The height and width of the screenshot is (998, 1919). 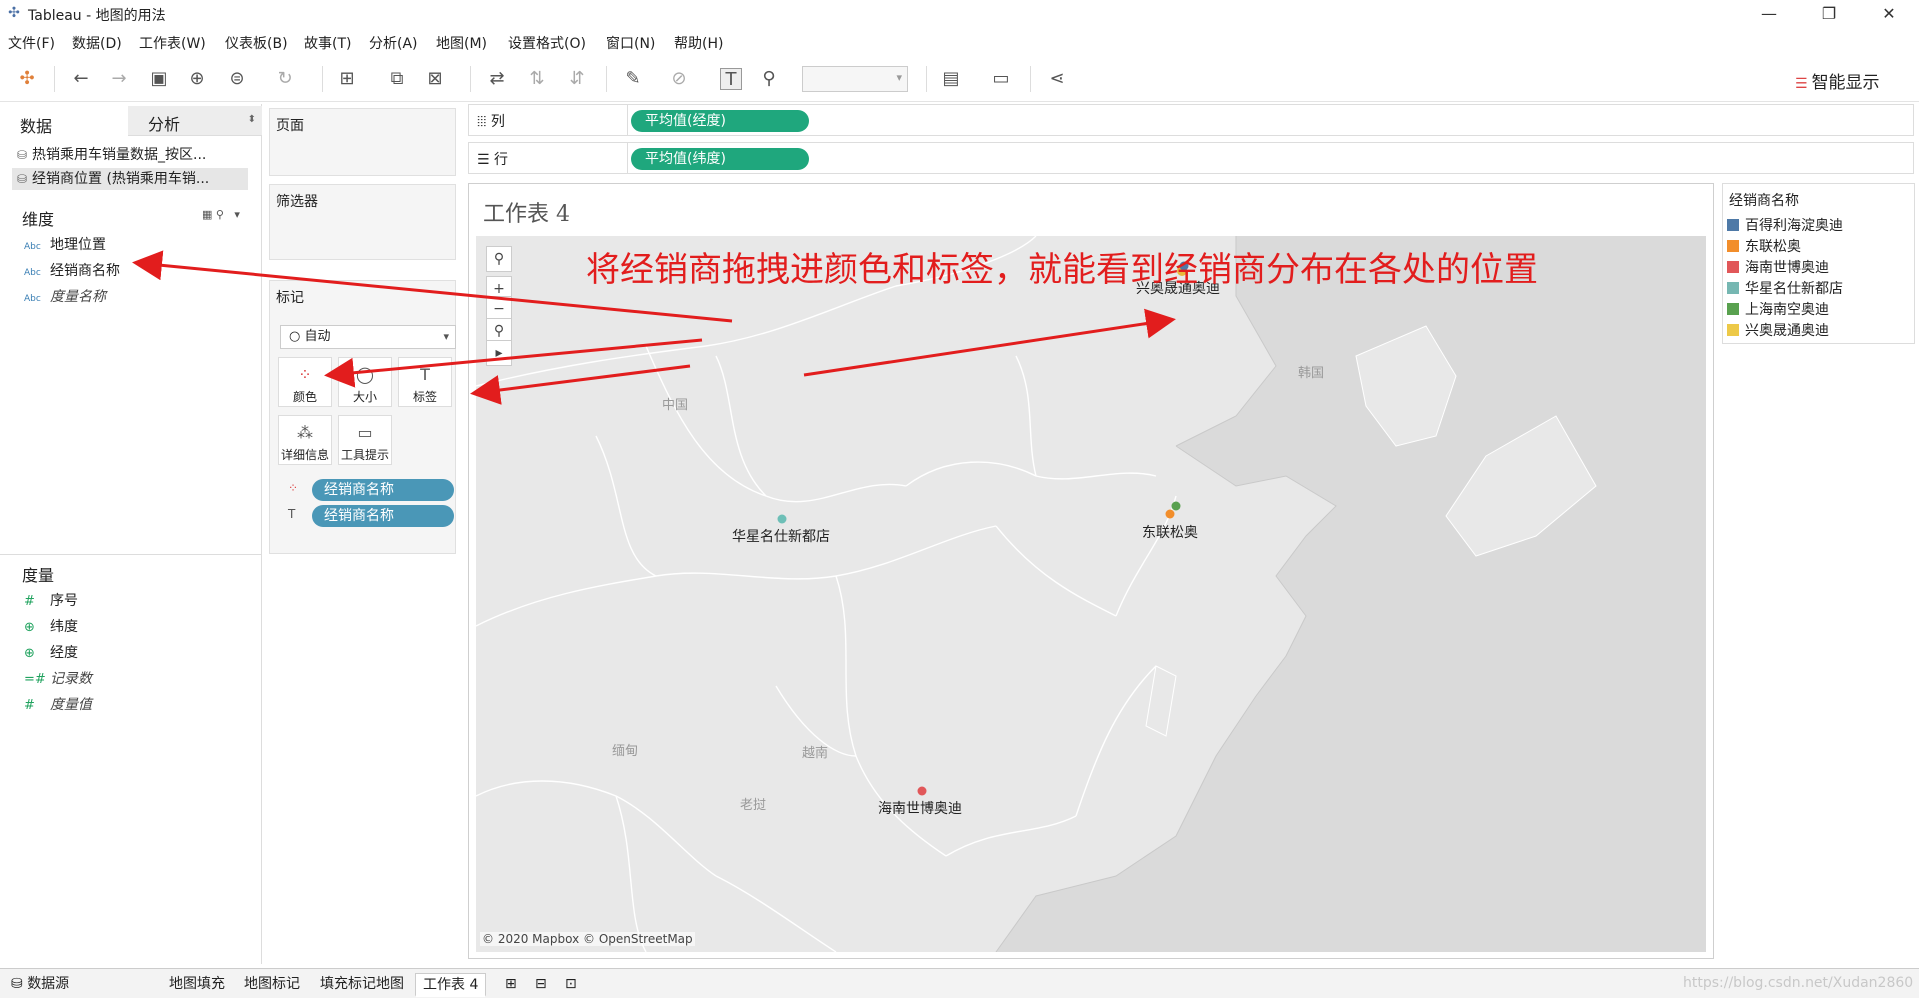 I want to click on shelves-pane: 页面 筛选器 标记 ○ 自动 ⁘ 颜色 ◯ 大小 T 标签 ⁂ 详细信息 ▭ 工具提示 ⁘, so click(x=363, y=534).